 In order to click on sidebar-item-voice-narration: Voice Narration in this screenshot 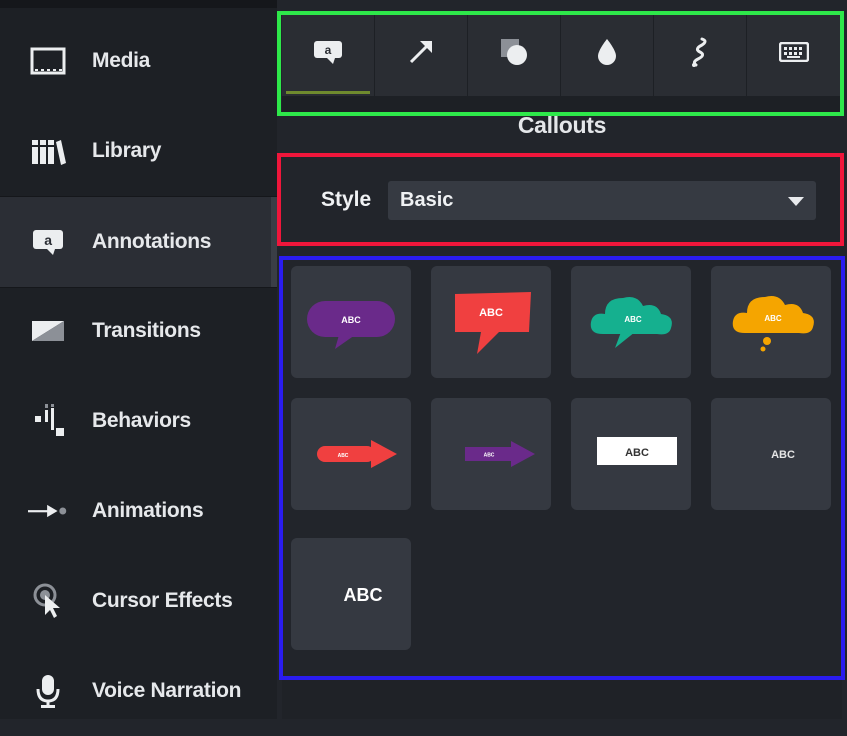, I will do `click(138, 691)`.